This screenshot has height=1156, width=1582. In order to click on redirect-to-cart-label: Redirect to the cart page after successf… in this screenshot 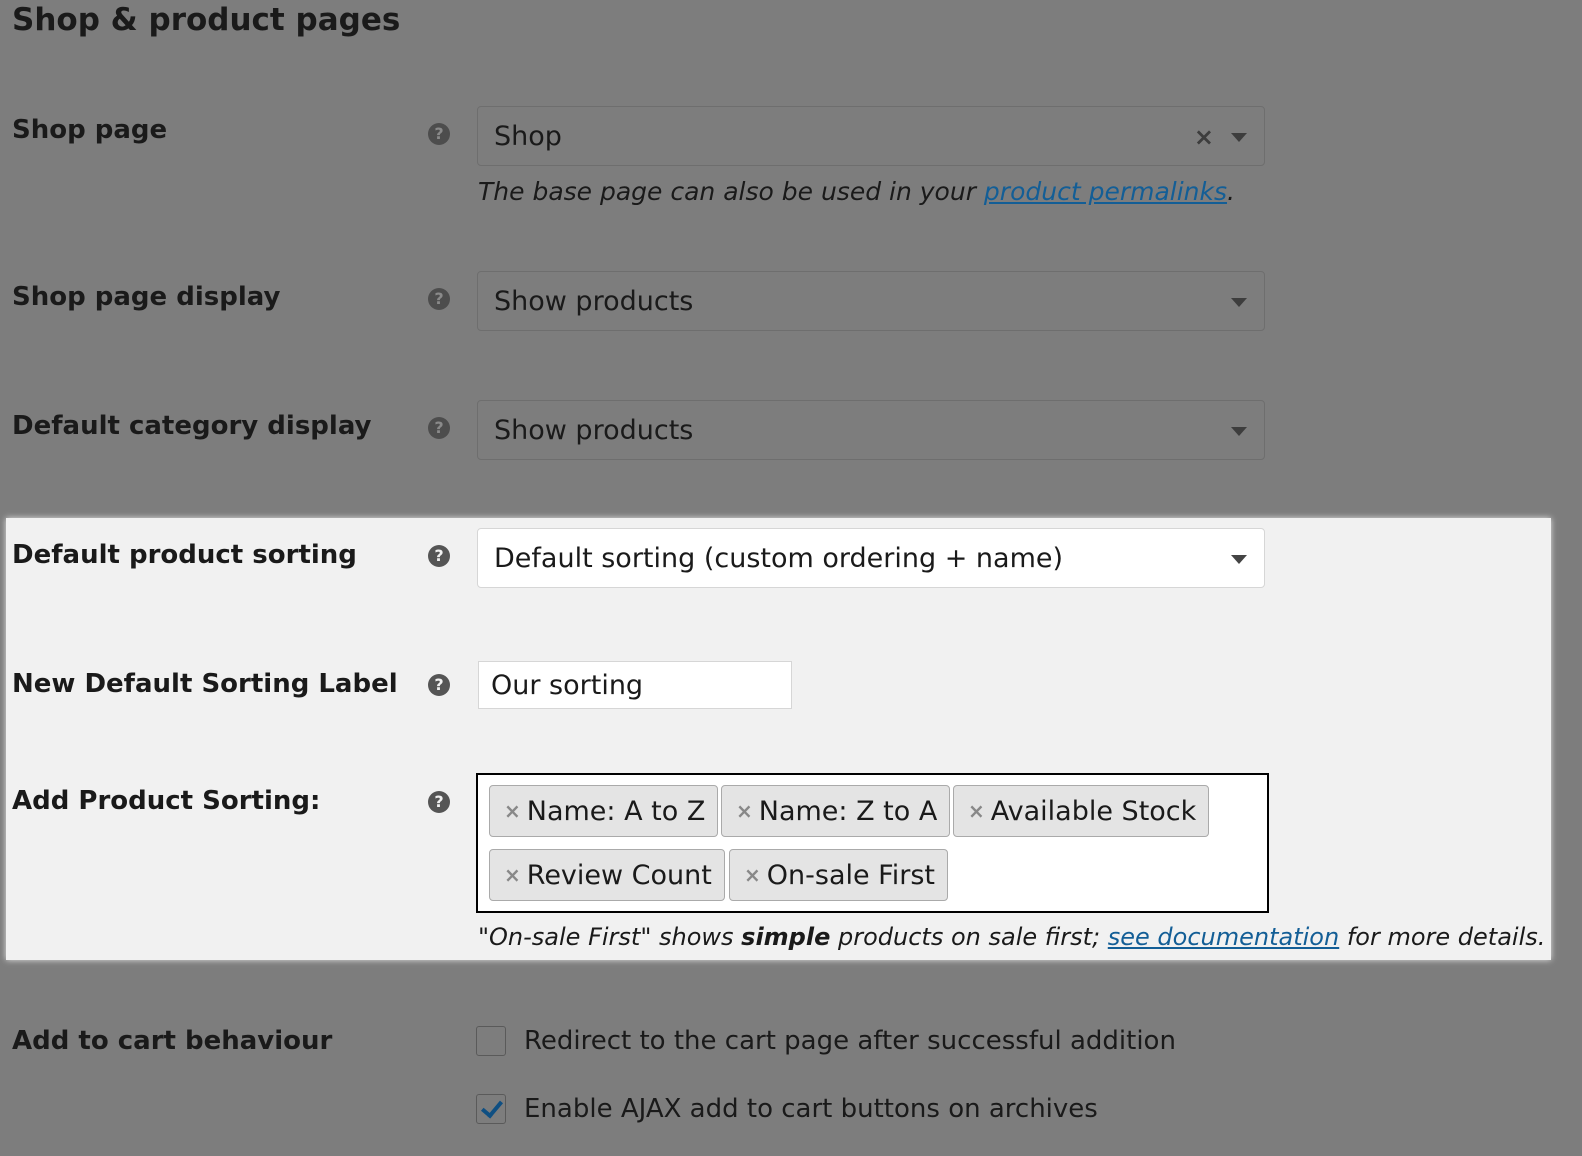, I will do `click(850, 1041)`.